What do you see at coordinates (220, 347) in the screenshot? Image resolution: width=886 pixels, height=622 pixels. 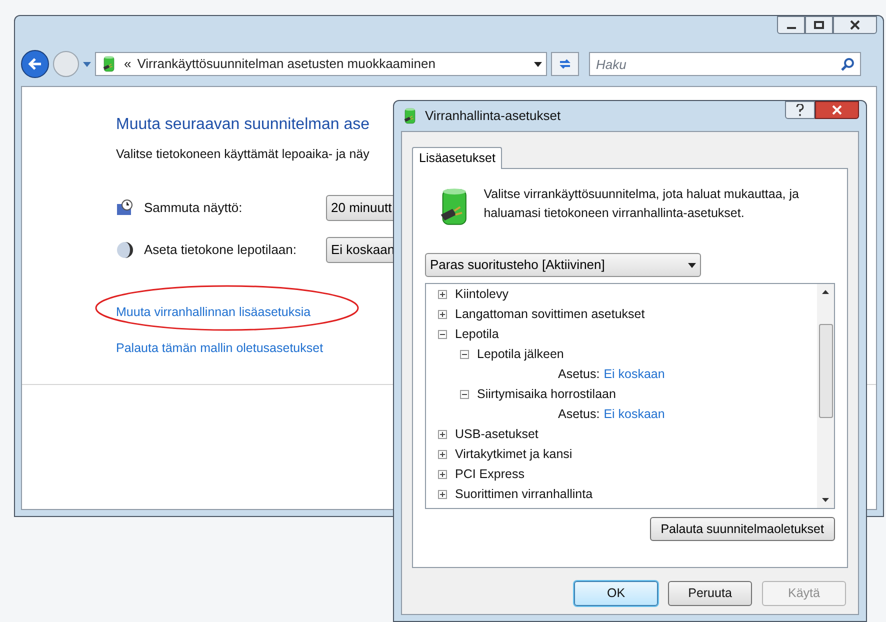 I see `settings-link: Palauta tämän mallin oletusasetukset` at bounding box center [220, 347].